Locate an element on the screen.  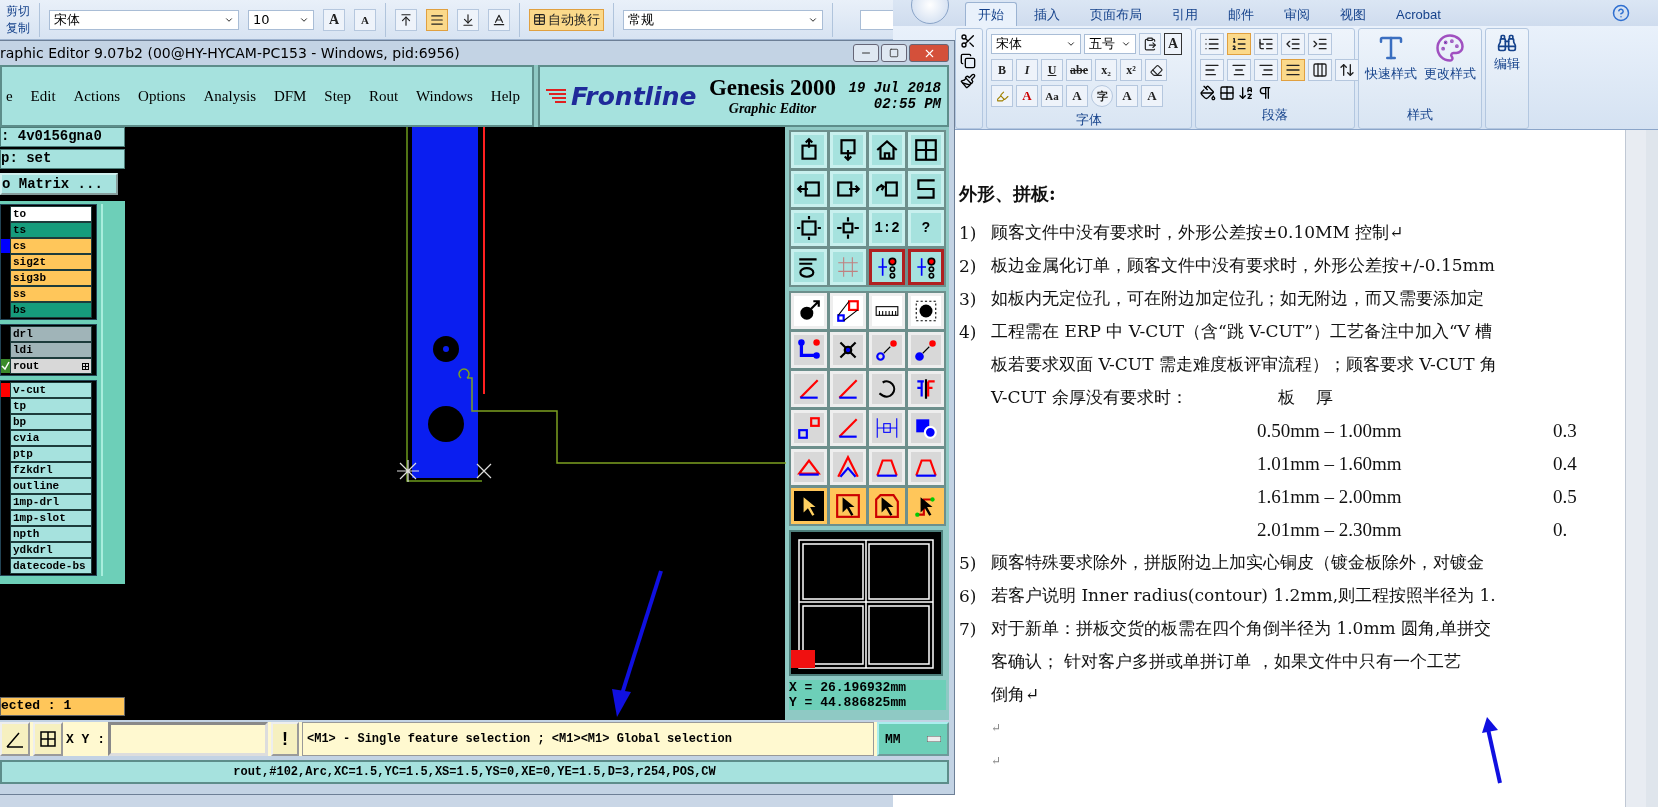
ribbon-tab: 视图 is located at coordinates (1353, 14).